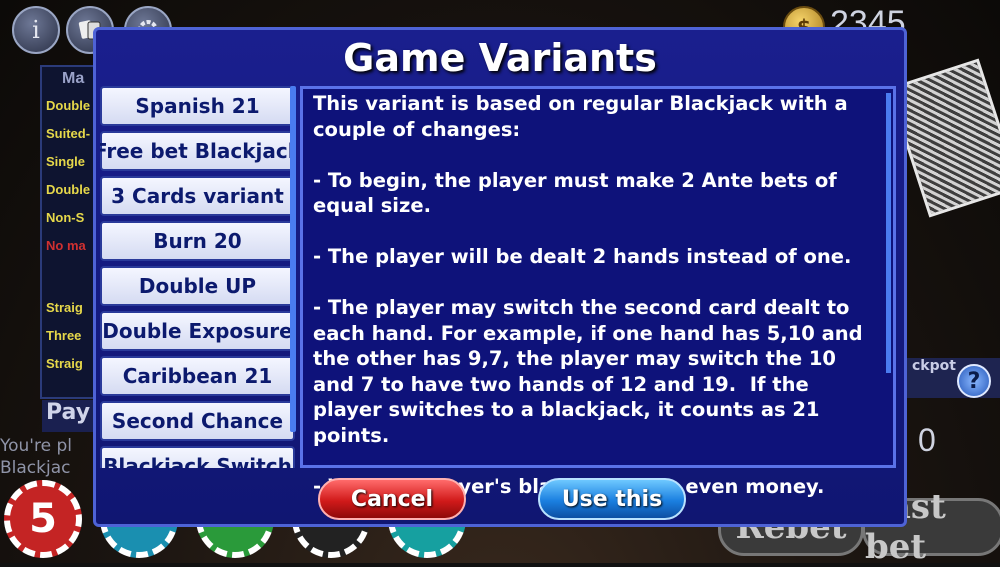  I want to click on variant-item: Double UP, so click(197, 286).